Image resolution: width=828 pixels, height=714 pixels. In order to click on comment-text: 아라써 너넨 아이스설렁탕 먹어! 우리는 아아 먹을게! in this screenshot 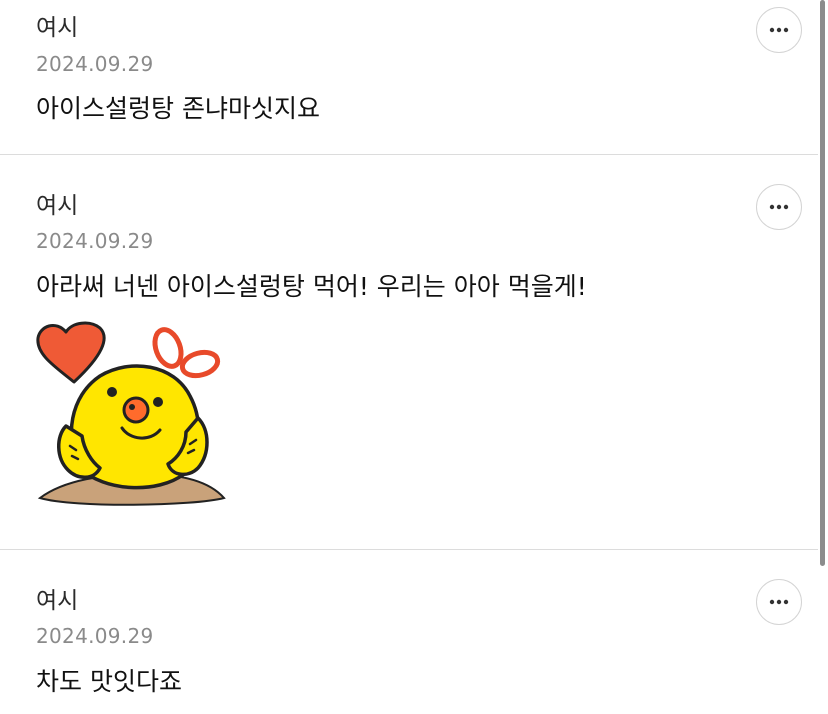, I will do `click(311, 286)`.